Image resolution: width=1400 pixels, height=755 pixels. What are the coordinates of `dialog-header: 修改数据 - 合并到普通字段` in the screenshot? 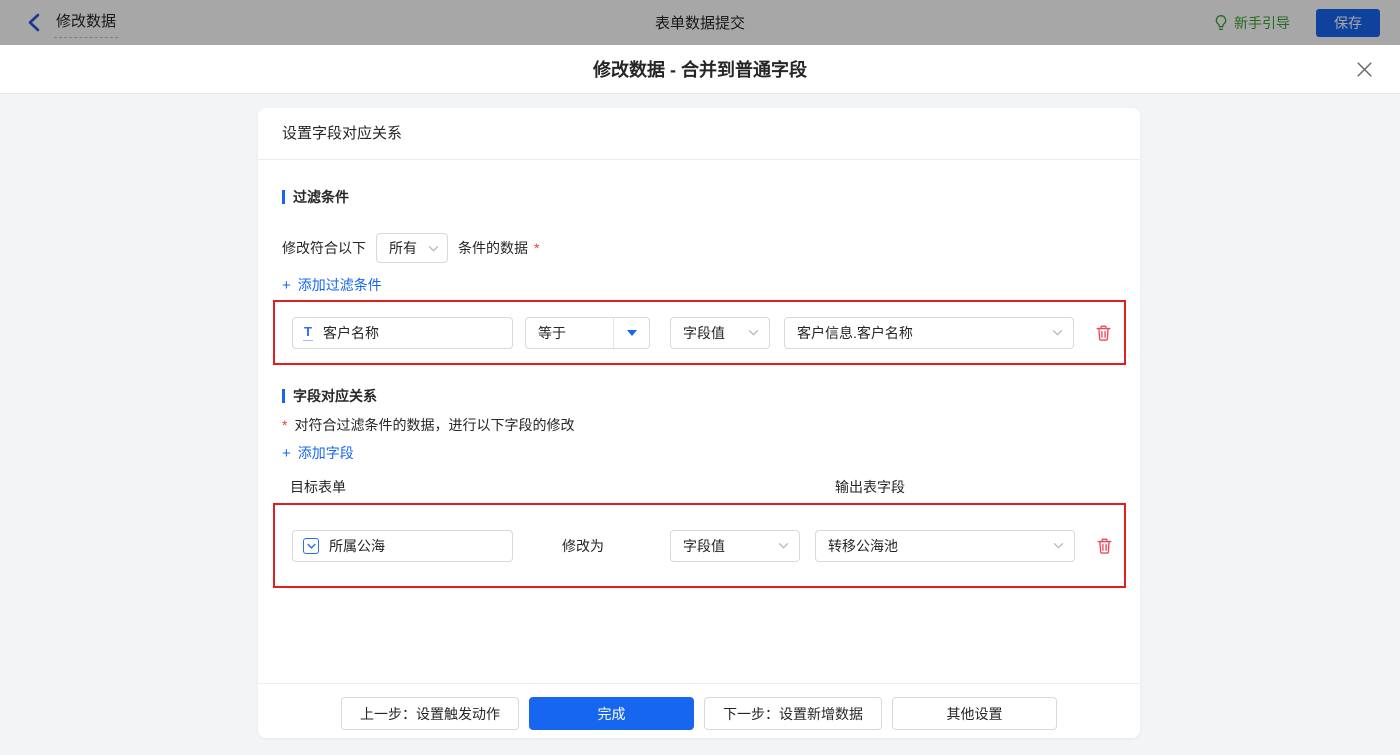 It's located at (700, 69).